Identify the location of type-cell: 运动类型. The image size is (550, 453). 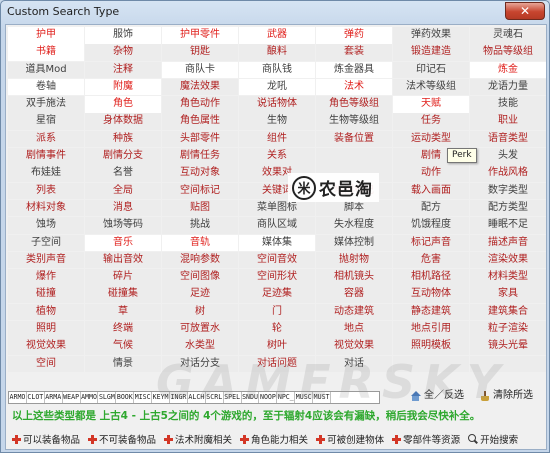
(431, 139).